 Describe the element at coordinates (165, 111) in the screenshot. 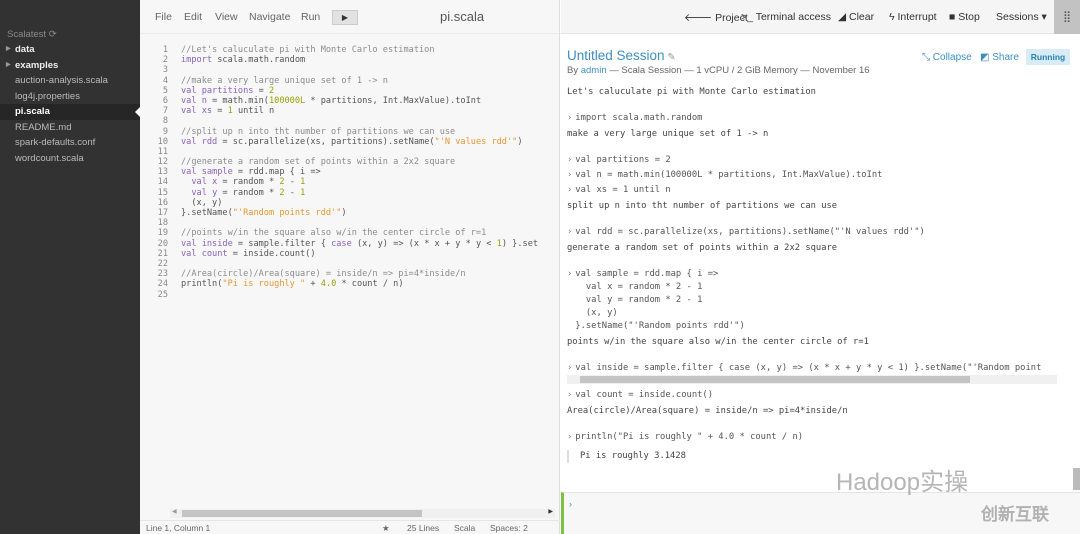

I see `line-number: 7` at that location.